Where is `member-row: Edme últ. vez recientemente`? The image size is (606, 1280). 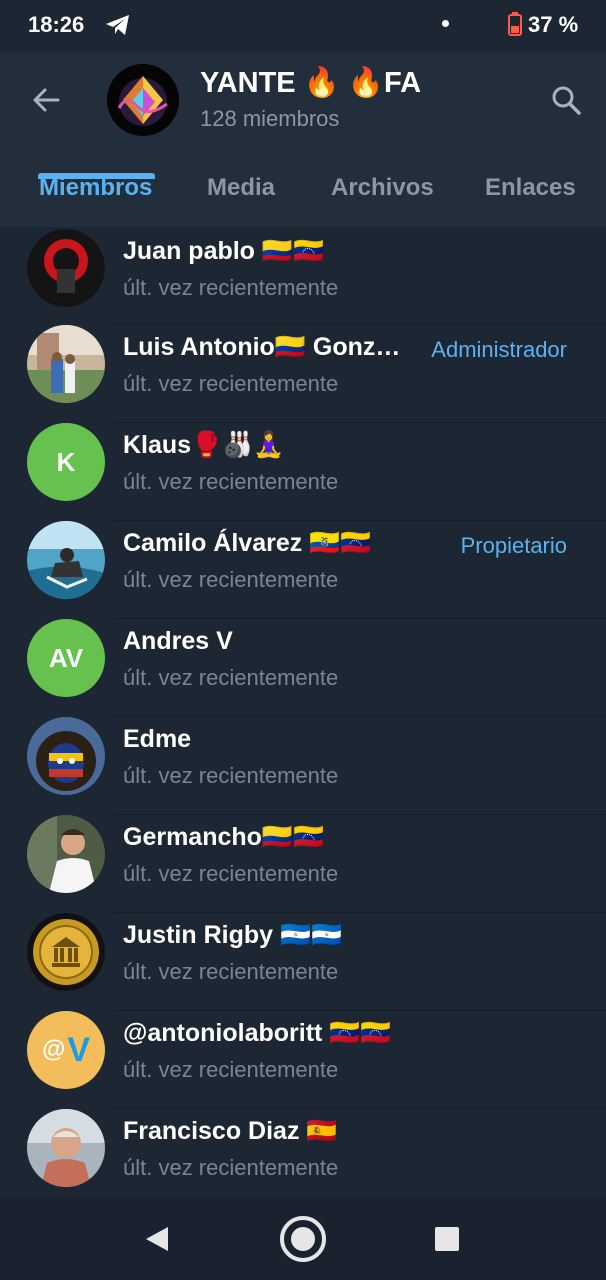 member-row: Edme últ. vez recientemente is located at coordinates (303, 766).